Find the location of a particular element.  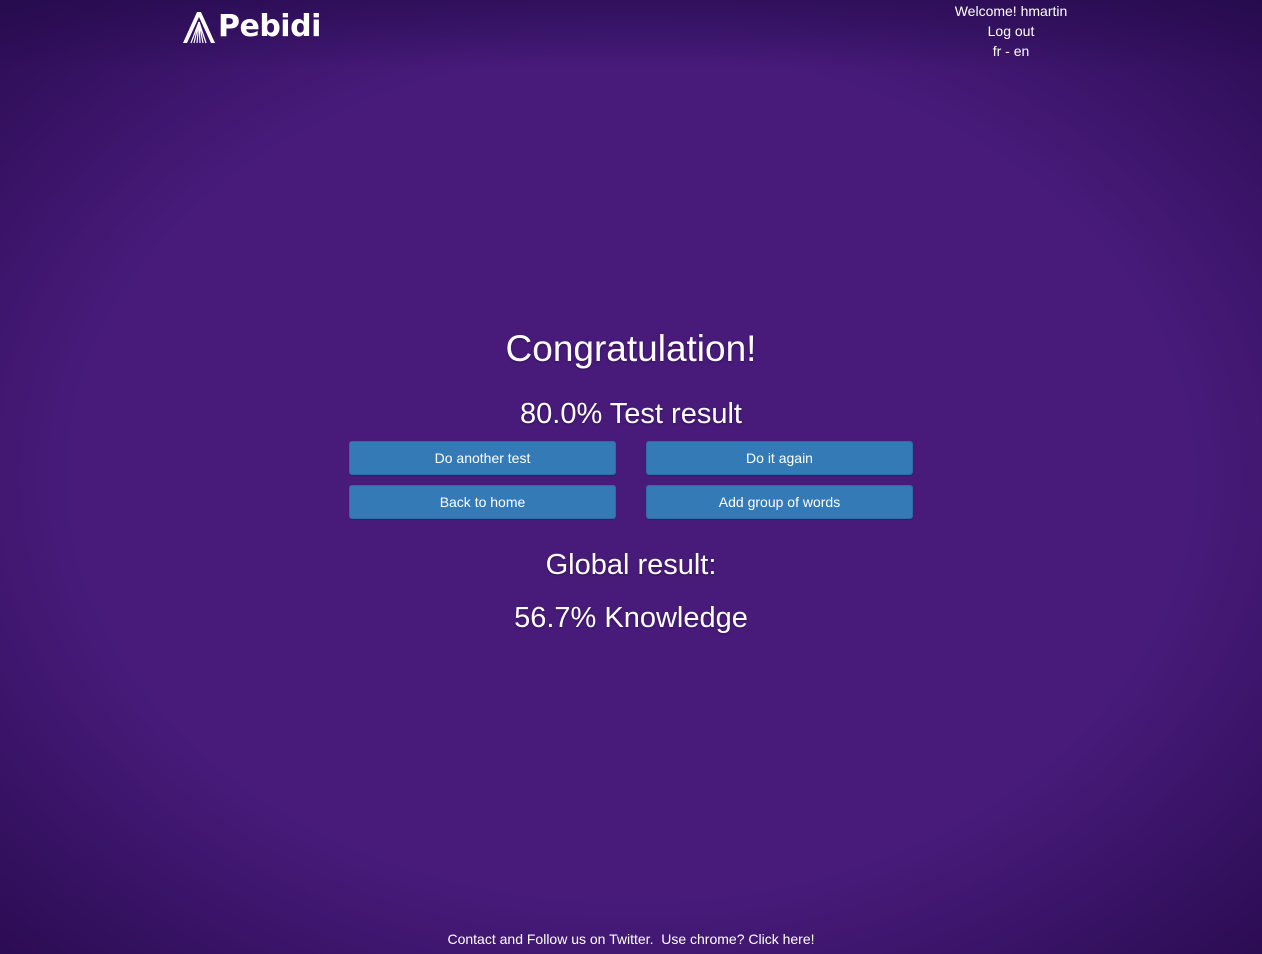

footer-and-text: and is located at coordinates (511, 939).